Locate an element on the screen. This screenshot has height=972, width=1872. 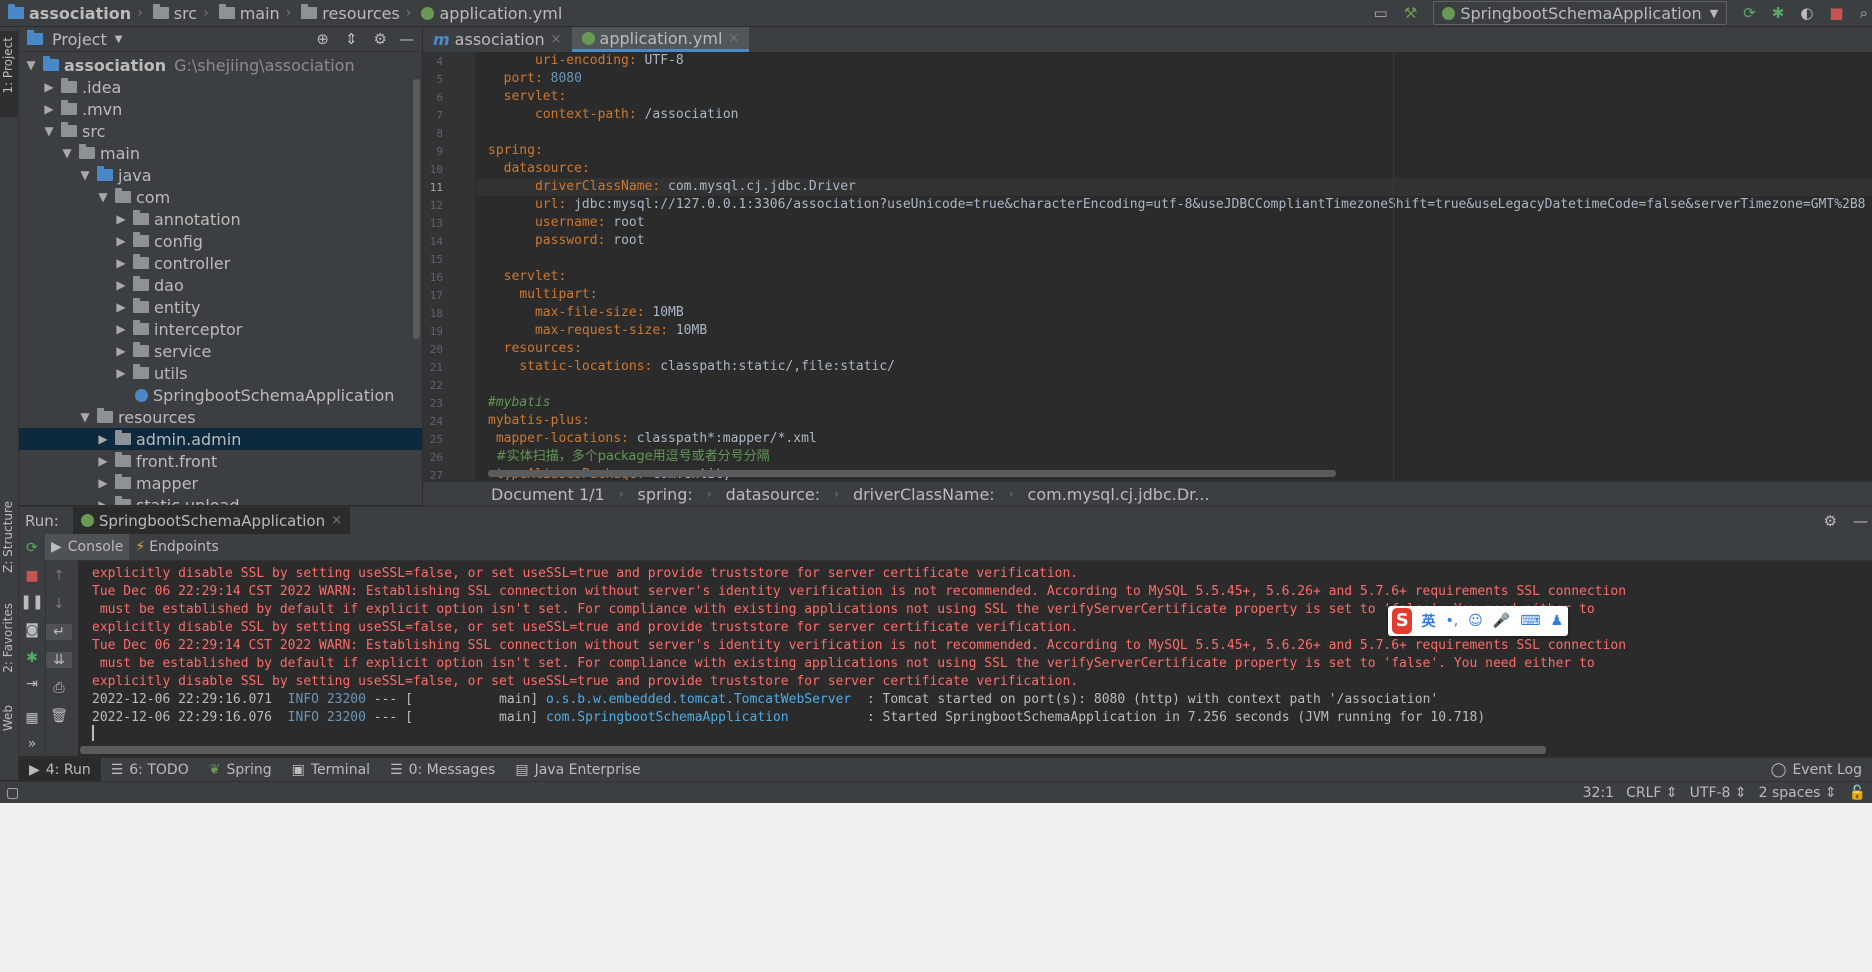
camera-icon: ◙ is located at coordinates (32, 630).